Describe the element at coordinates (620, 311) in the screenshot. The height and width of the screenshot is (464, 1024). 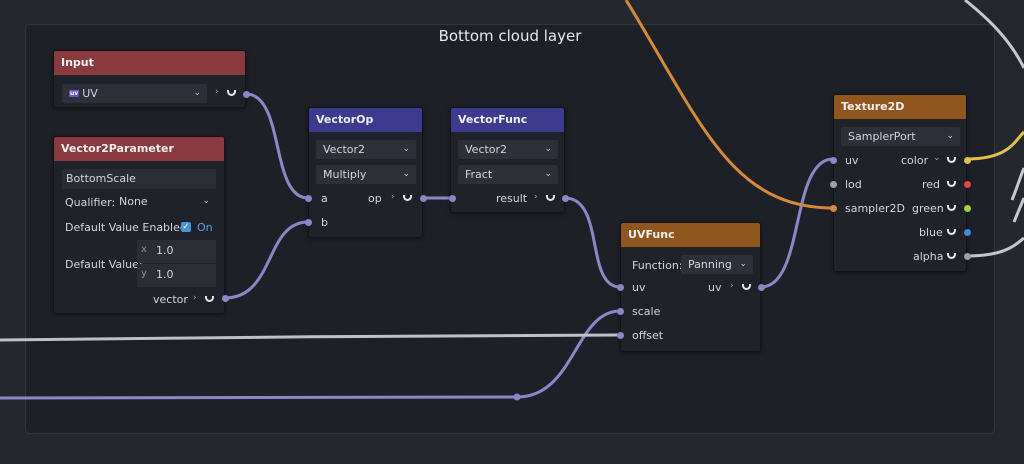
I see `input-port-scale` at that location.